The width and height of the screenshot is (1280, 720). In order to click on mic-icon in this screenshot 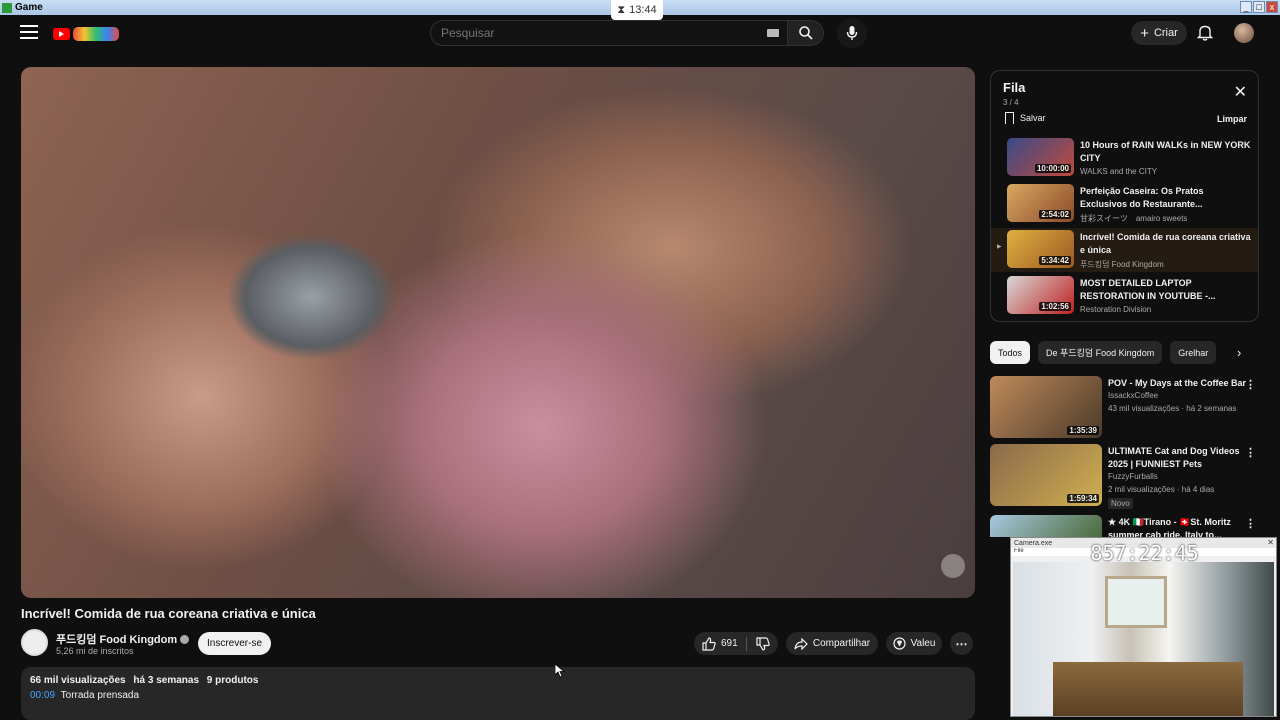, I will do `click(852, 33)`.